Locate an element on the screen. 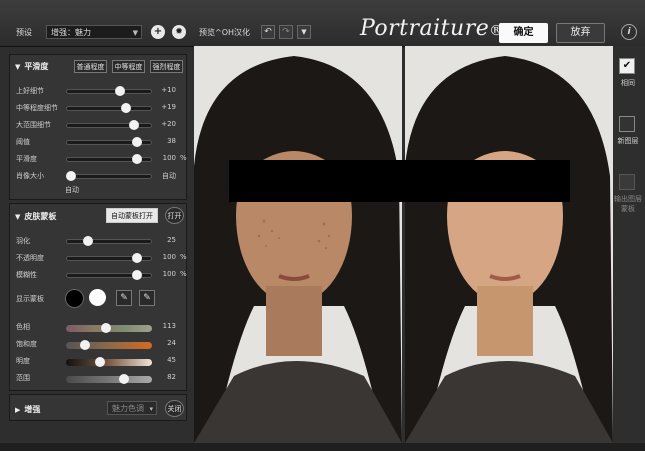 This screenshot has width=645, height=451. enhance-header: ▶ 增强 is located at coordinates (27, 409).